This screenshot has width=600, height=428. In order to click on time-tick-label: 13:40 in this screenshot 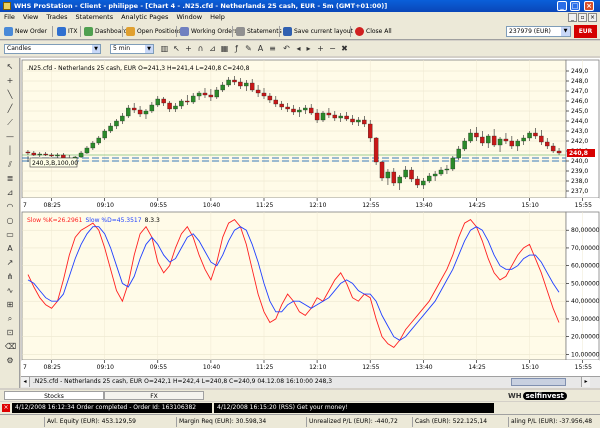, I will do `click(423, 205)`.